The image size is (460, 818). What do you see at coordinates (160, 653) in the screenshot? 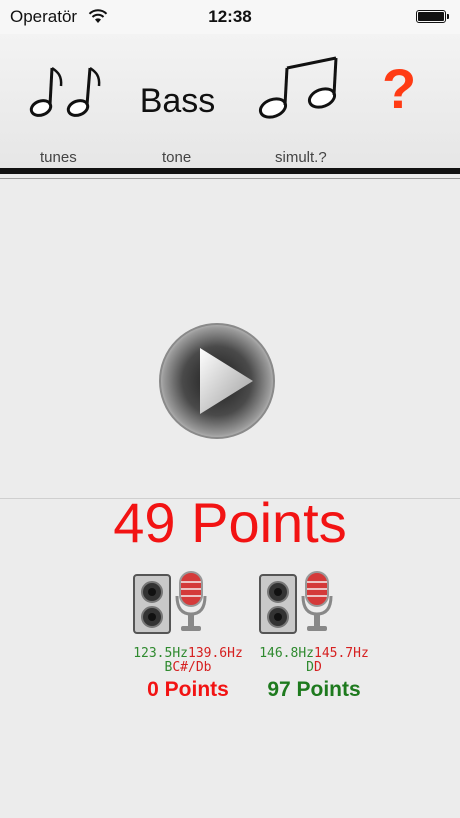
I see `detected-frequency: 123.5Hz` at bounding box center [160, 653].